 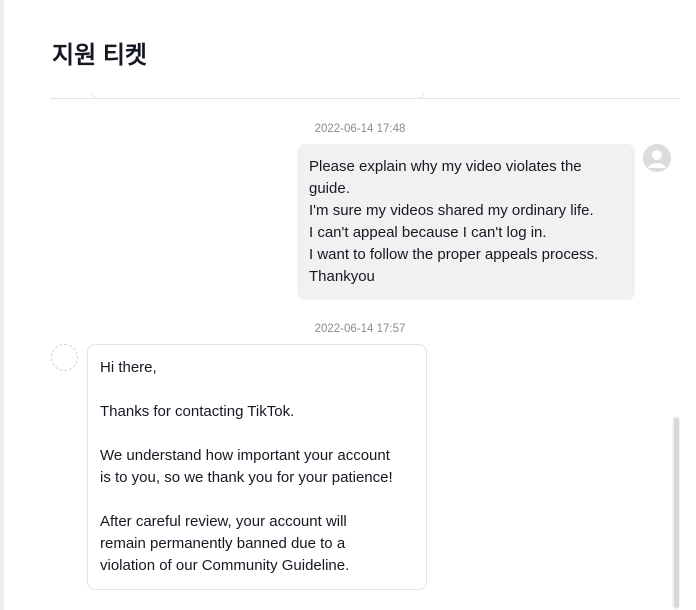 I want to click on message-line: After careful review, your account will, so click(x=223, y=521).